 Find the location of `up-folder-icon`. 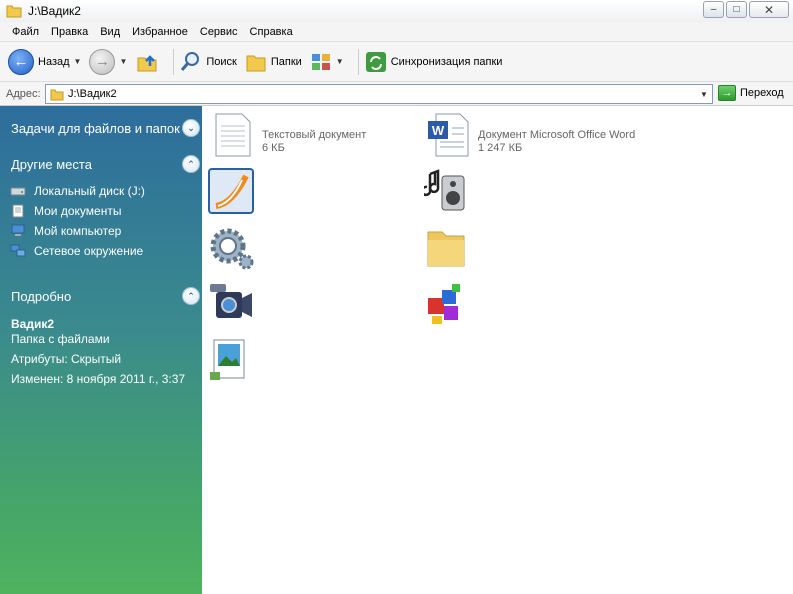

up-folder-icon is located at coordinates (147, 62).